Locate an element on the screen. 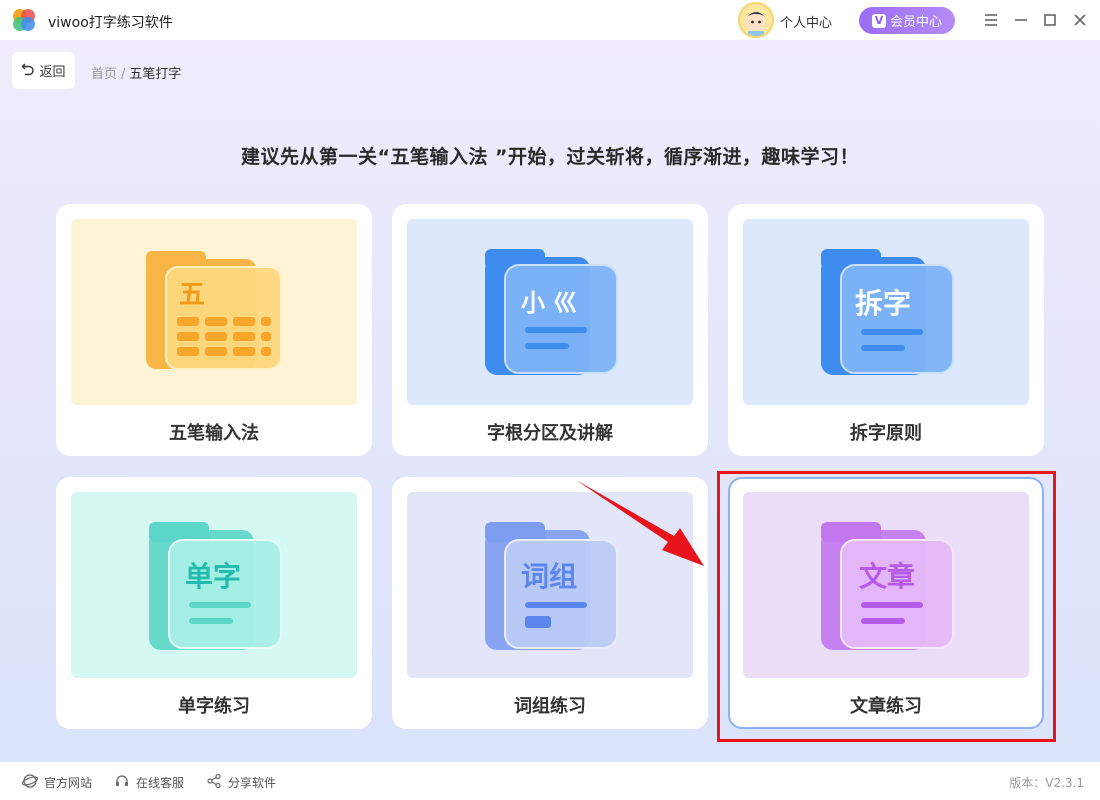 This screenshot has width=1100, height=800. card-art: 单字 is located at coordinates (214, 585).